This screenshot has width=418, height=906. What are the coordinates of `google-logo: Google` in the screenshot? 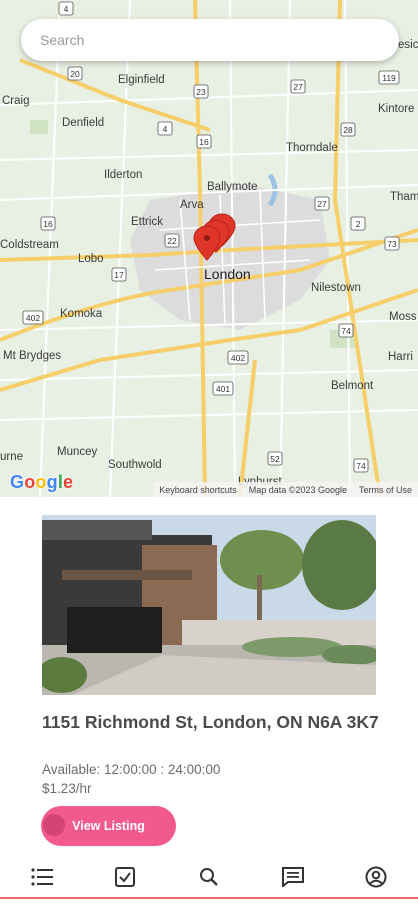 It's located at (42, 482).